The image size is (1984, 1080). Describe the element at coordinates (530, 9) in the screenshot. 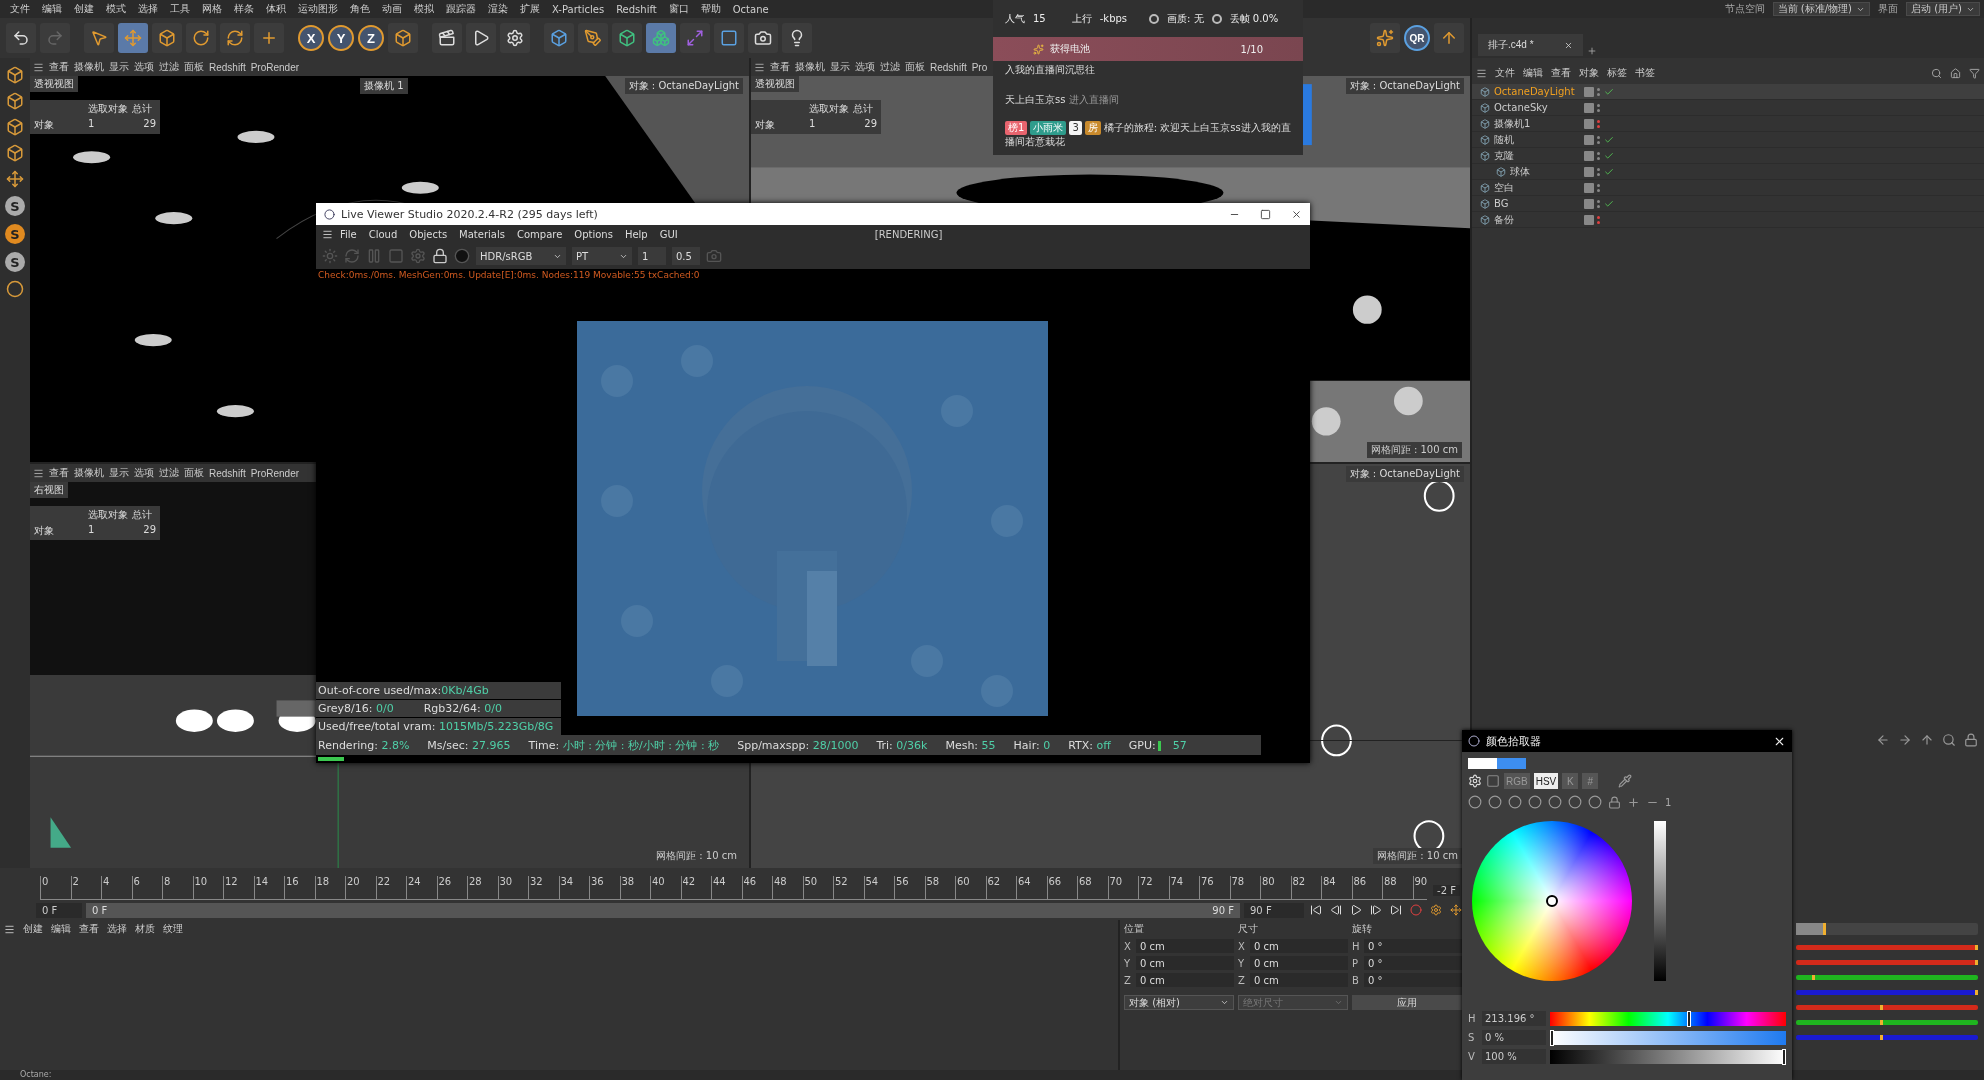

I see `menu-item: 扩展` at that location.